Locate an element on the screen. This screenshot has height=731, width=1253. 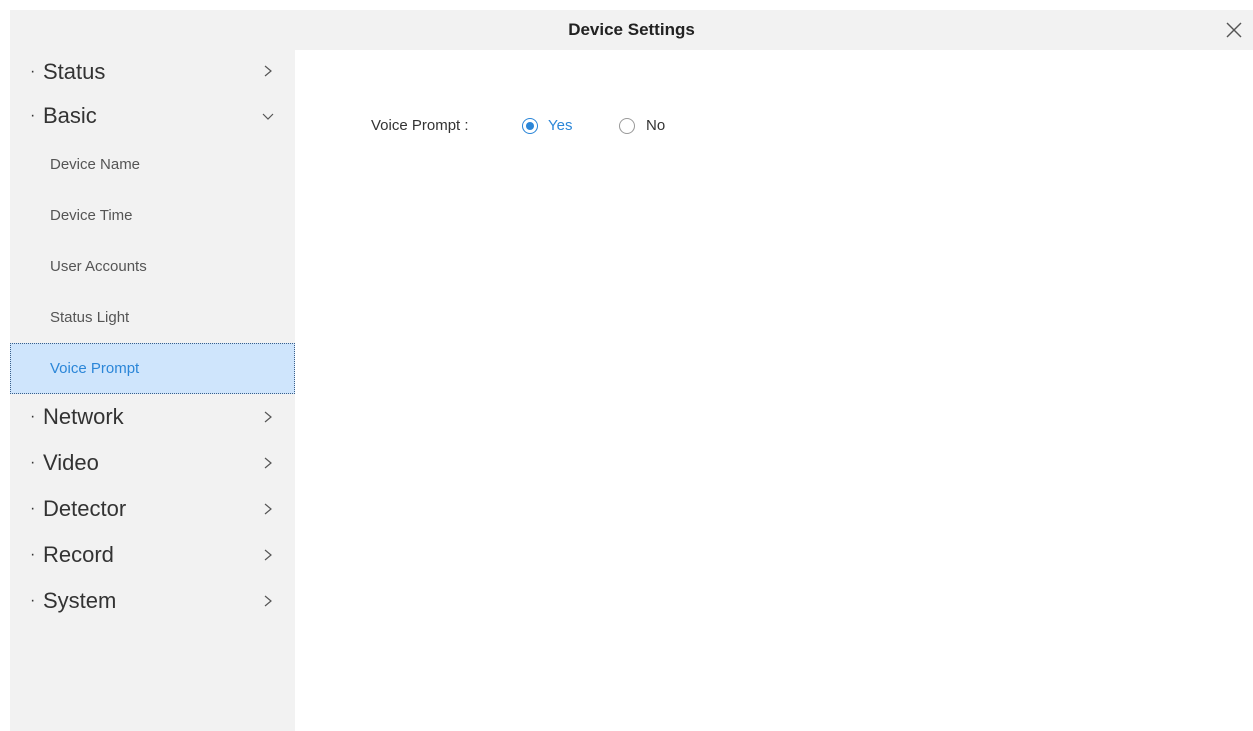
sidebar-group-basic: · Basic is located at coordinates (152, 116).